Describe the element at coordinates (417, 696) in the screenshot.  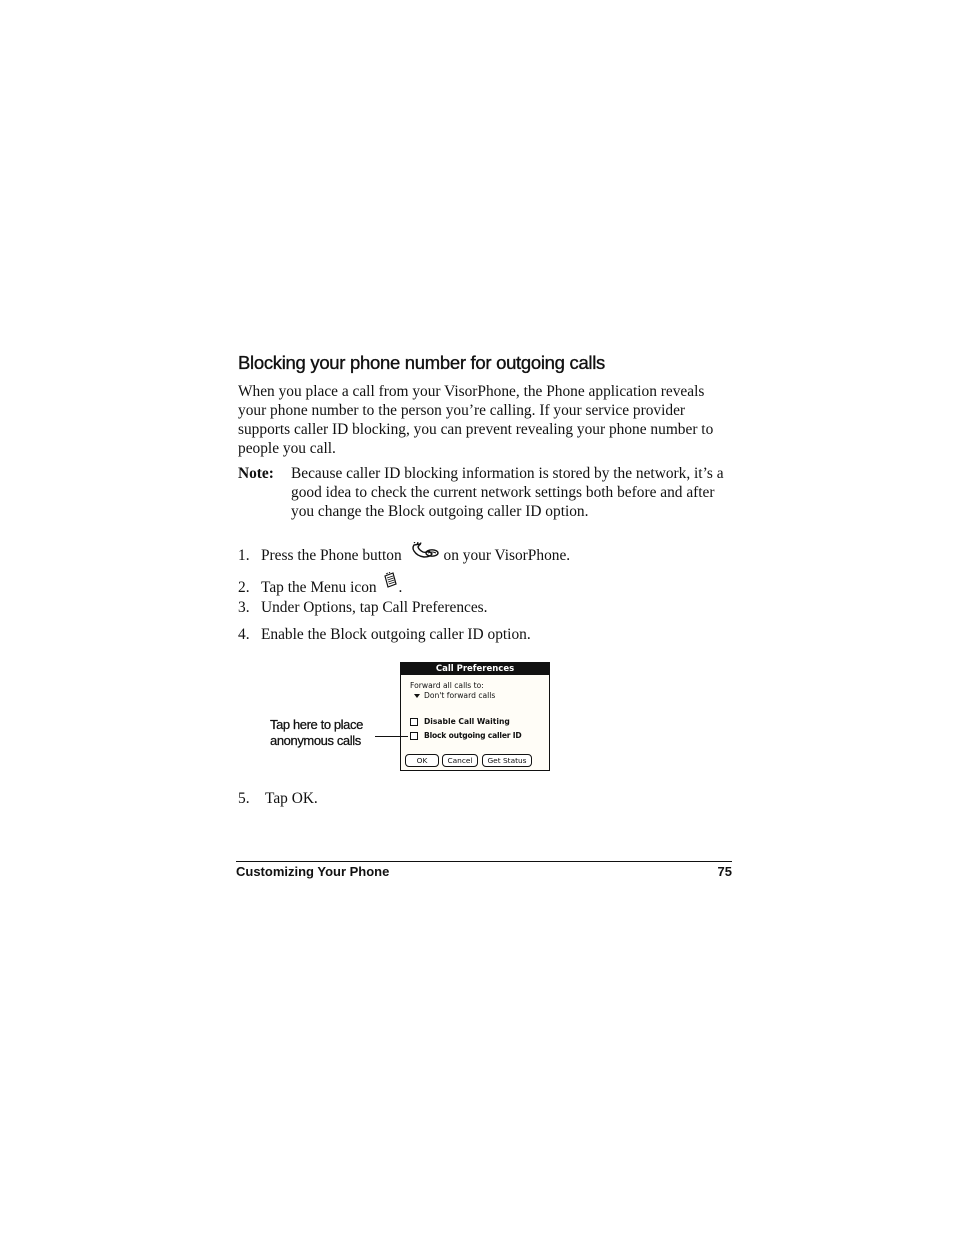
I see `dropdown-triangle-icon` at that location.